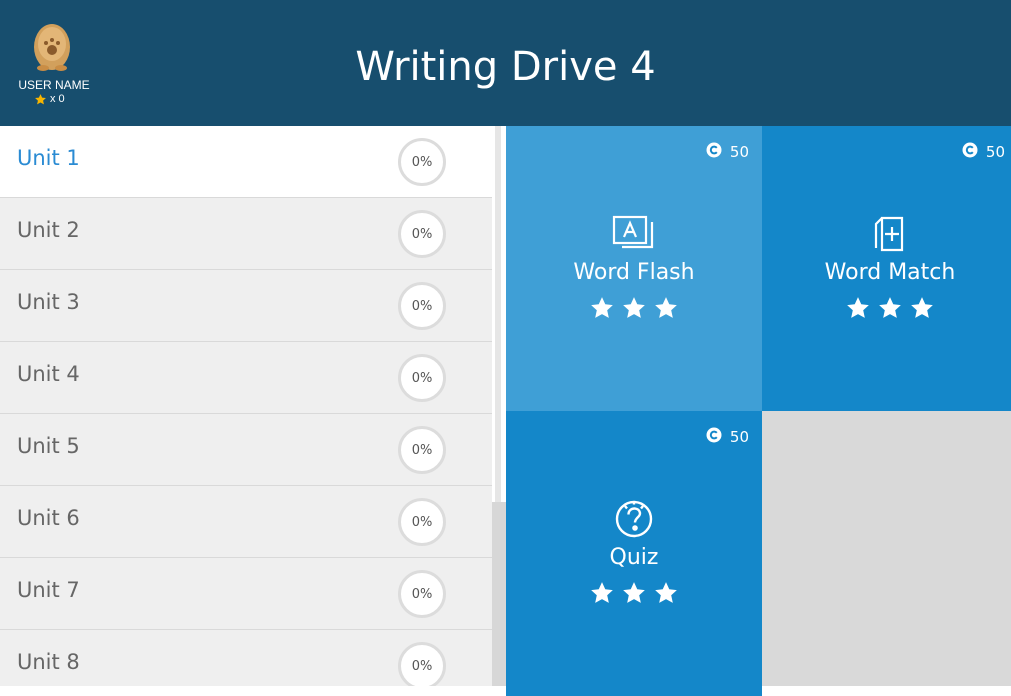 This screenshot has height=696, width=1011. I want to click on unit-row: Unit 2 0%, so click(246, 234).